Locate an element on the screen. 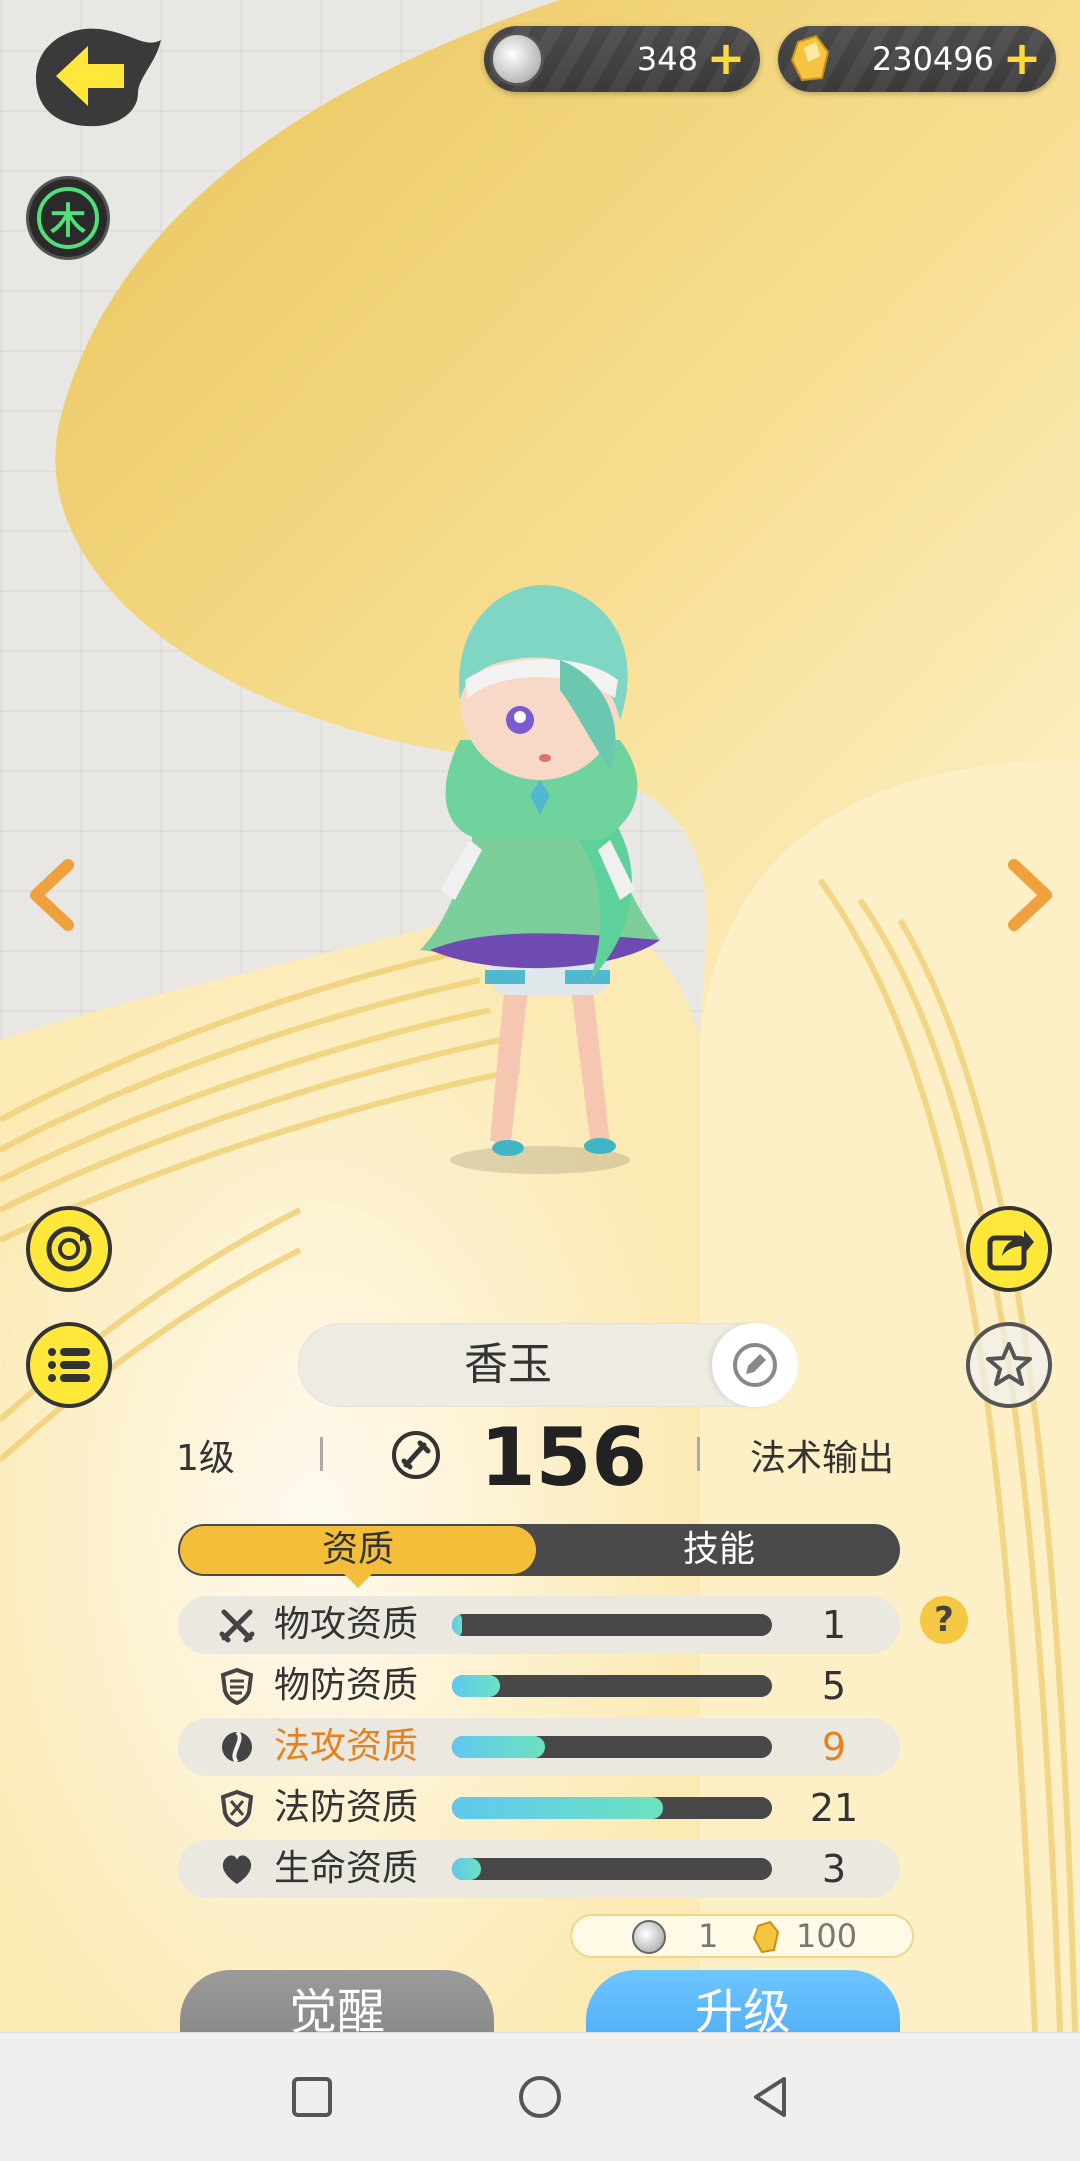 The width and height of the screenshot is (1080, 2161). back-button is located at coordinates (96, 73).